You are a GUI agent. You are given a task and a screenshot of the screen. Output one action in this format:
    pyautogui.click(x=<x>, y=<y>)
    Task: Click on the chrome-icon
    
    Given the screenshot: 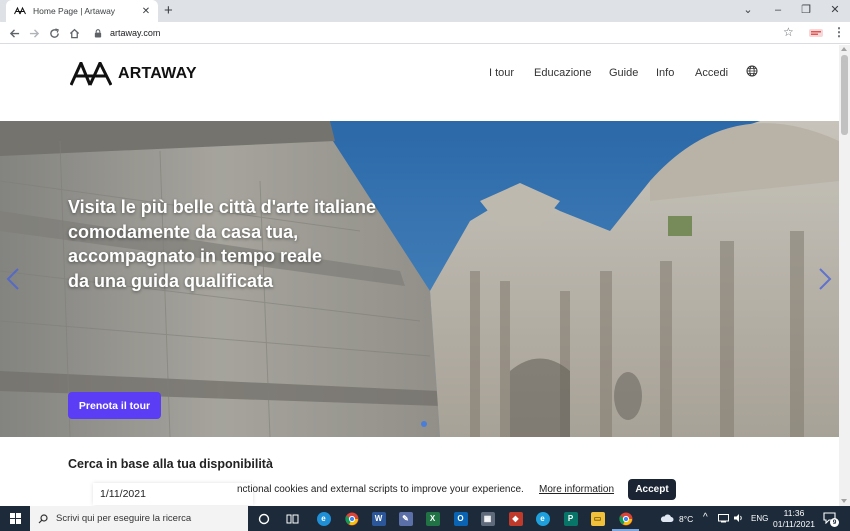 What is the action you would take?
    pyautogui.click(x=351, y=518)
    